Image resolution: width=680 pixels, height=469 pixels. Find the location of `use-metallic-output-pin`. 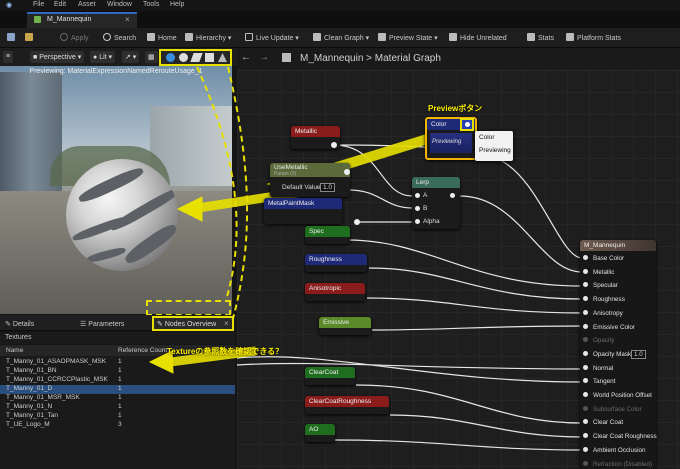

use-metallic-output-pin is located at coordinates (347, 172).